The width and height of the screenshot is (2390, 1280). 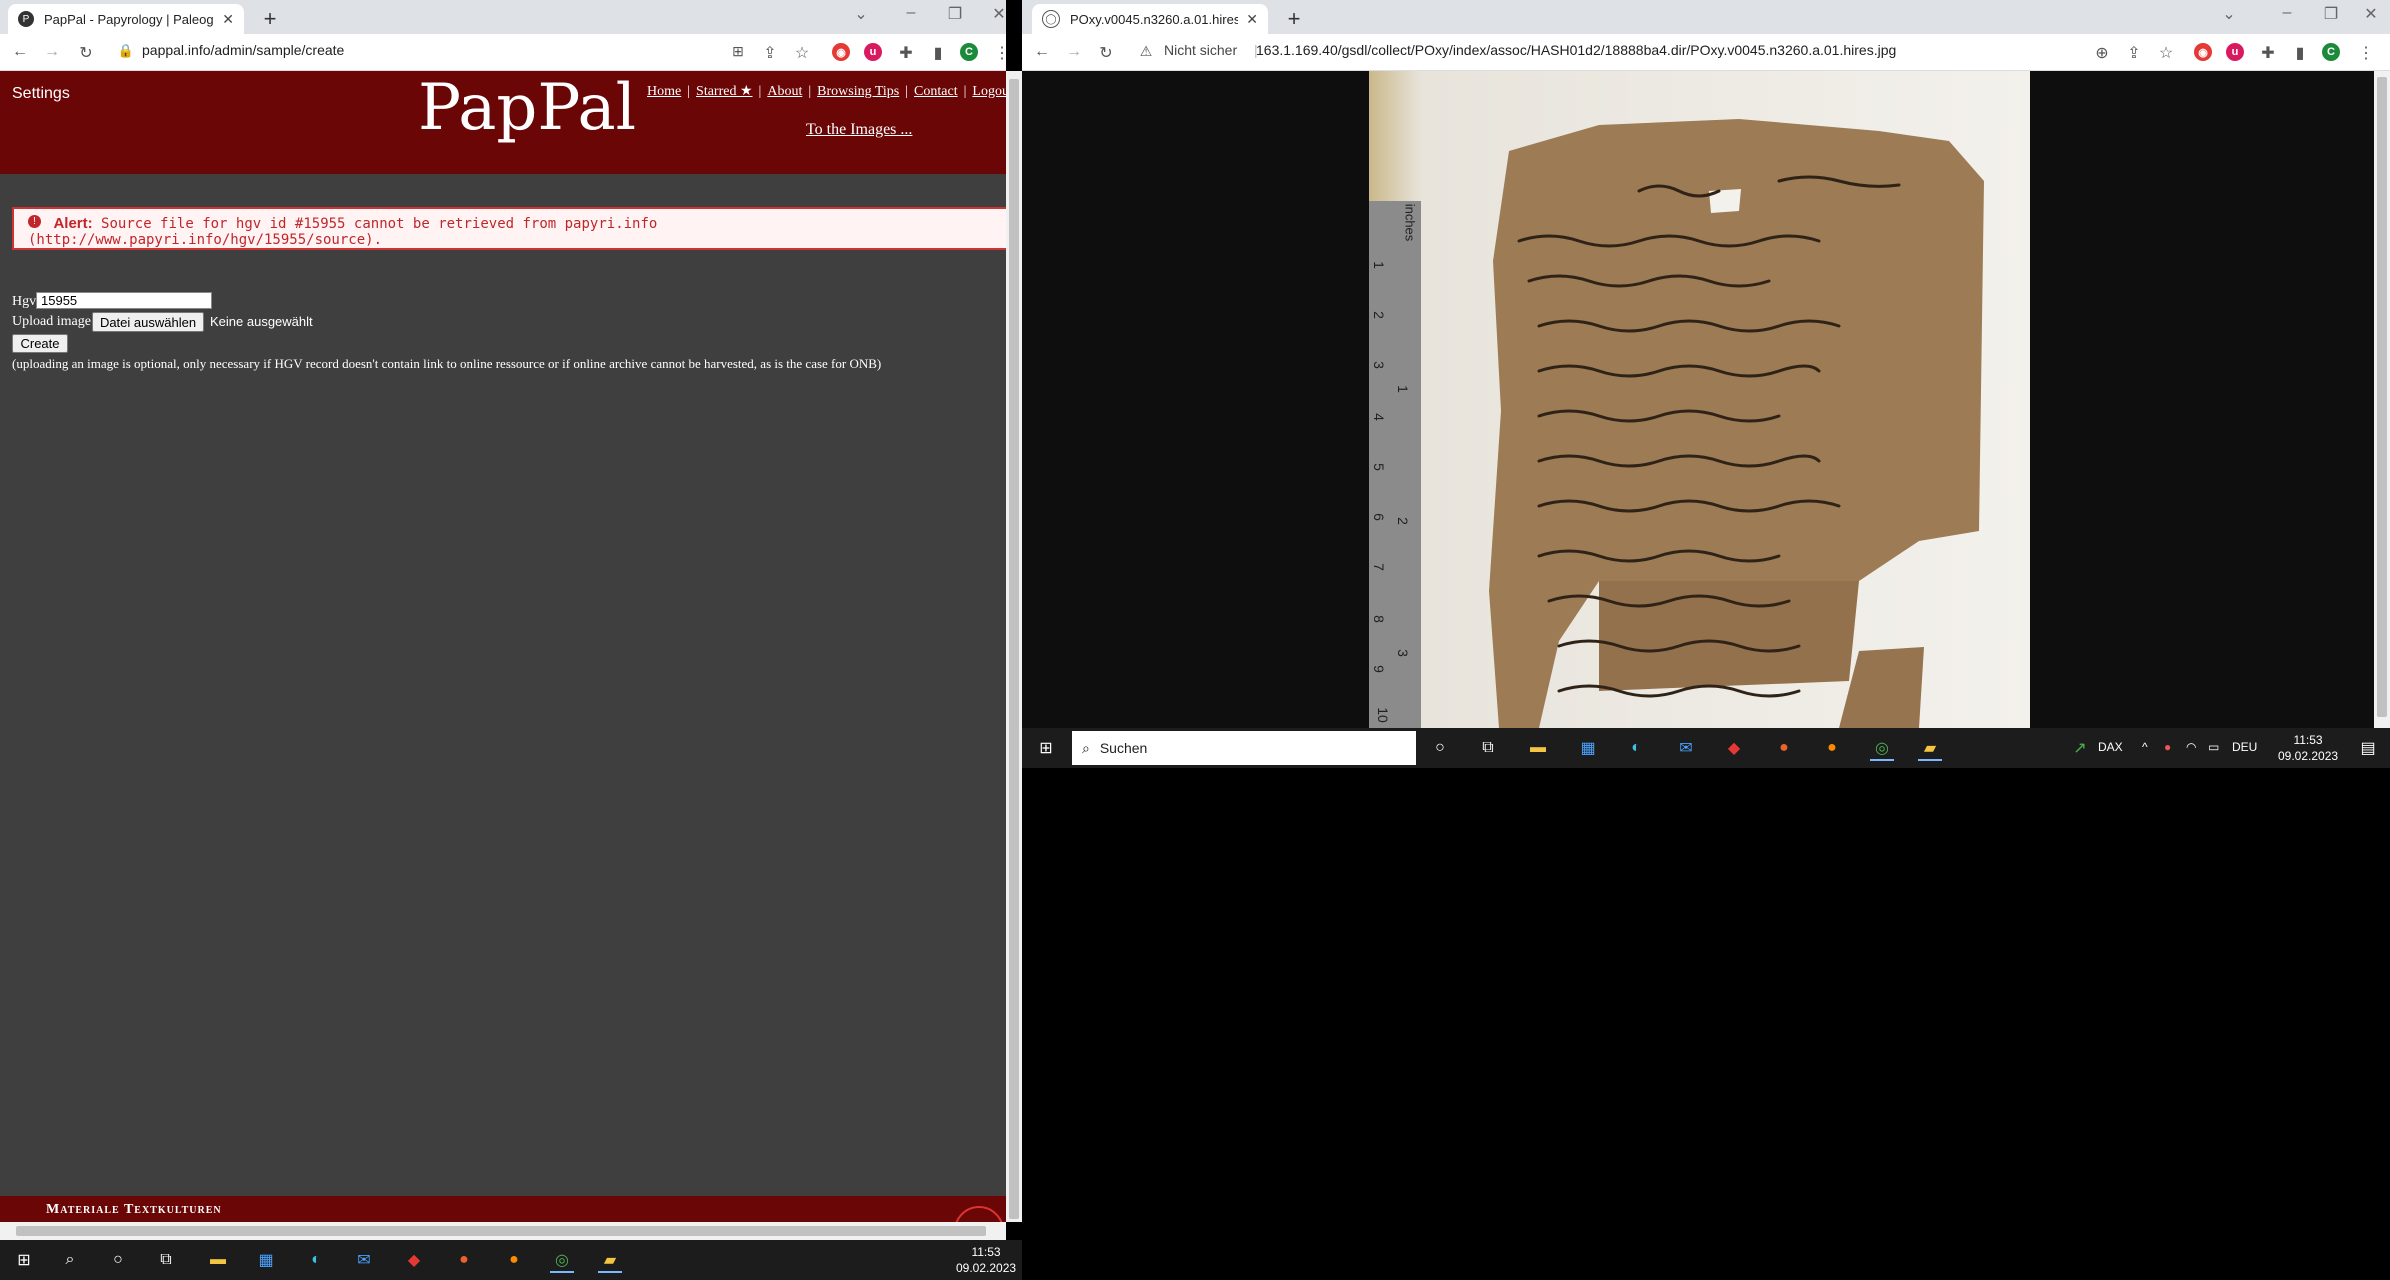 I want to click on firefox-icon: ●, so click(x=514, y=1260).